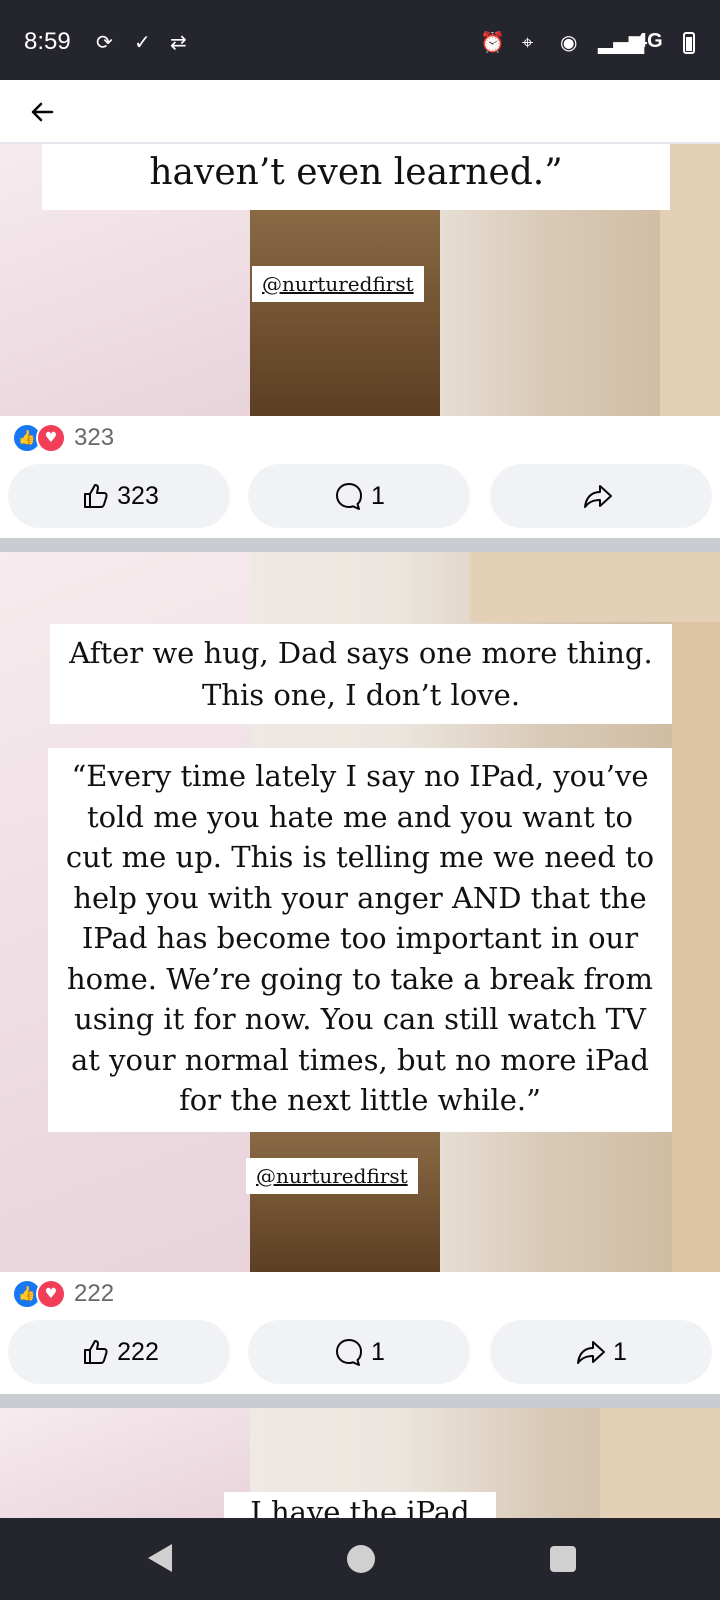 Image resolution: width=720 pixels, height=1600 pixels. I want to click on post-text-card: I have the iPad, so click(360, 1505).